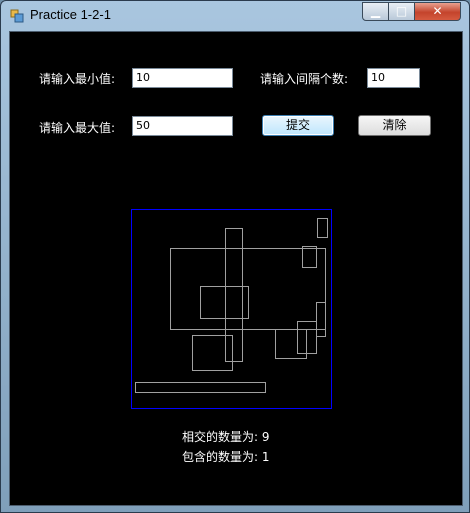 The height and width of the screenshot is (513, 470). Describe the element at coordinates (182, 126) in the screenshot. I see `max-value-input: 50` at that location.